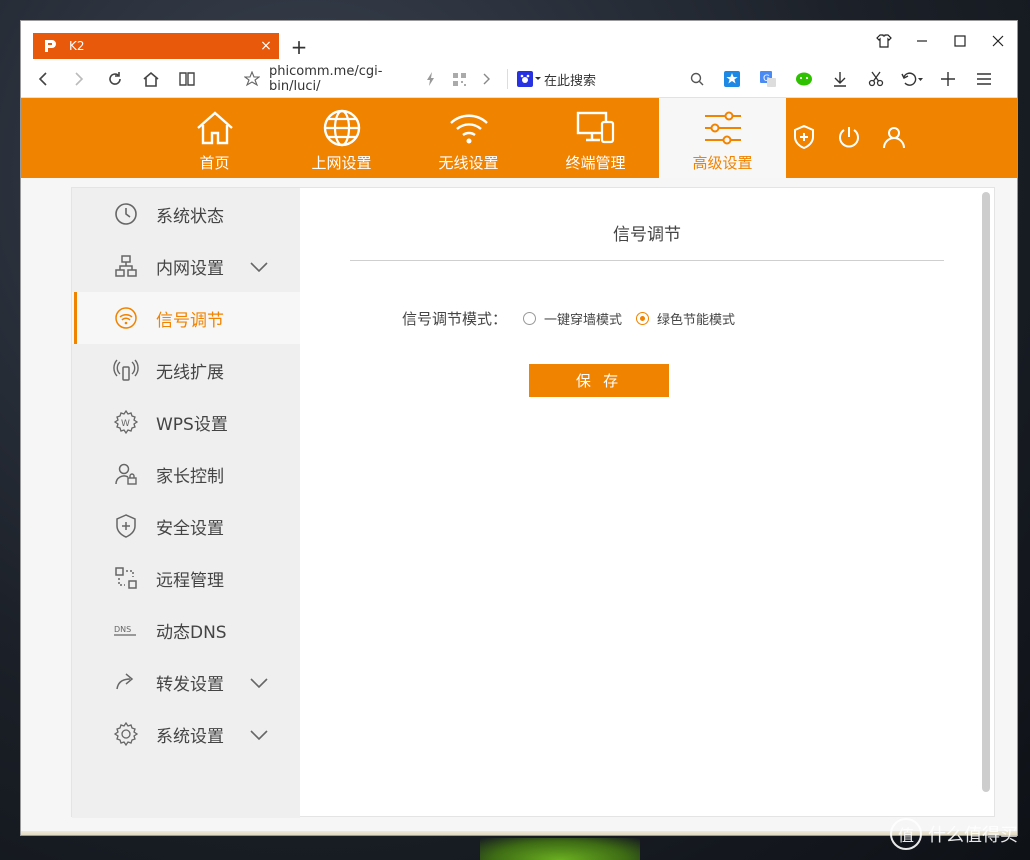  Describe the element at coordinates (596, 128) in the screenshot. I see `devices-icon` at that location.